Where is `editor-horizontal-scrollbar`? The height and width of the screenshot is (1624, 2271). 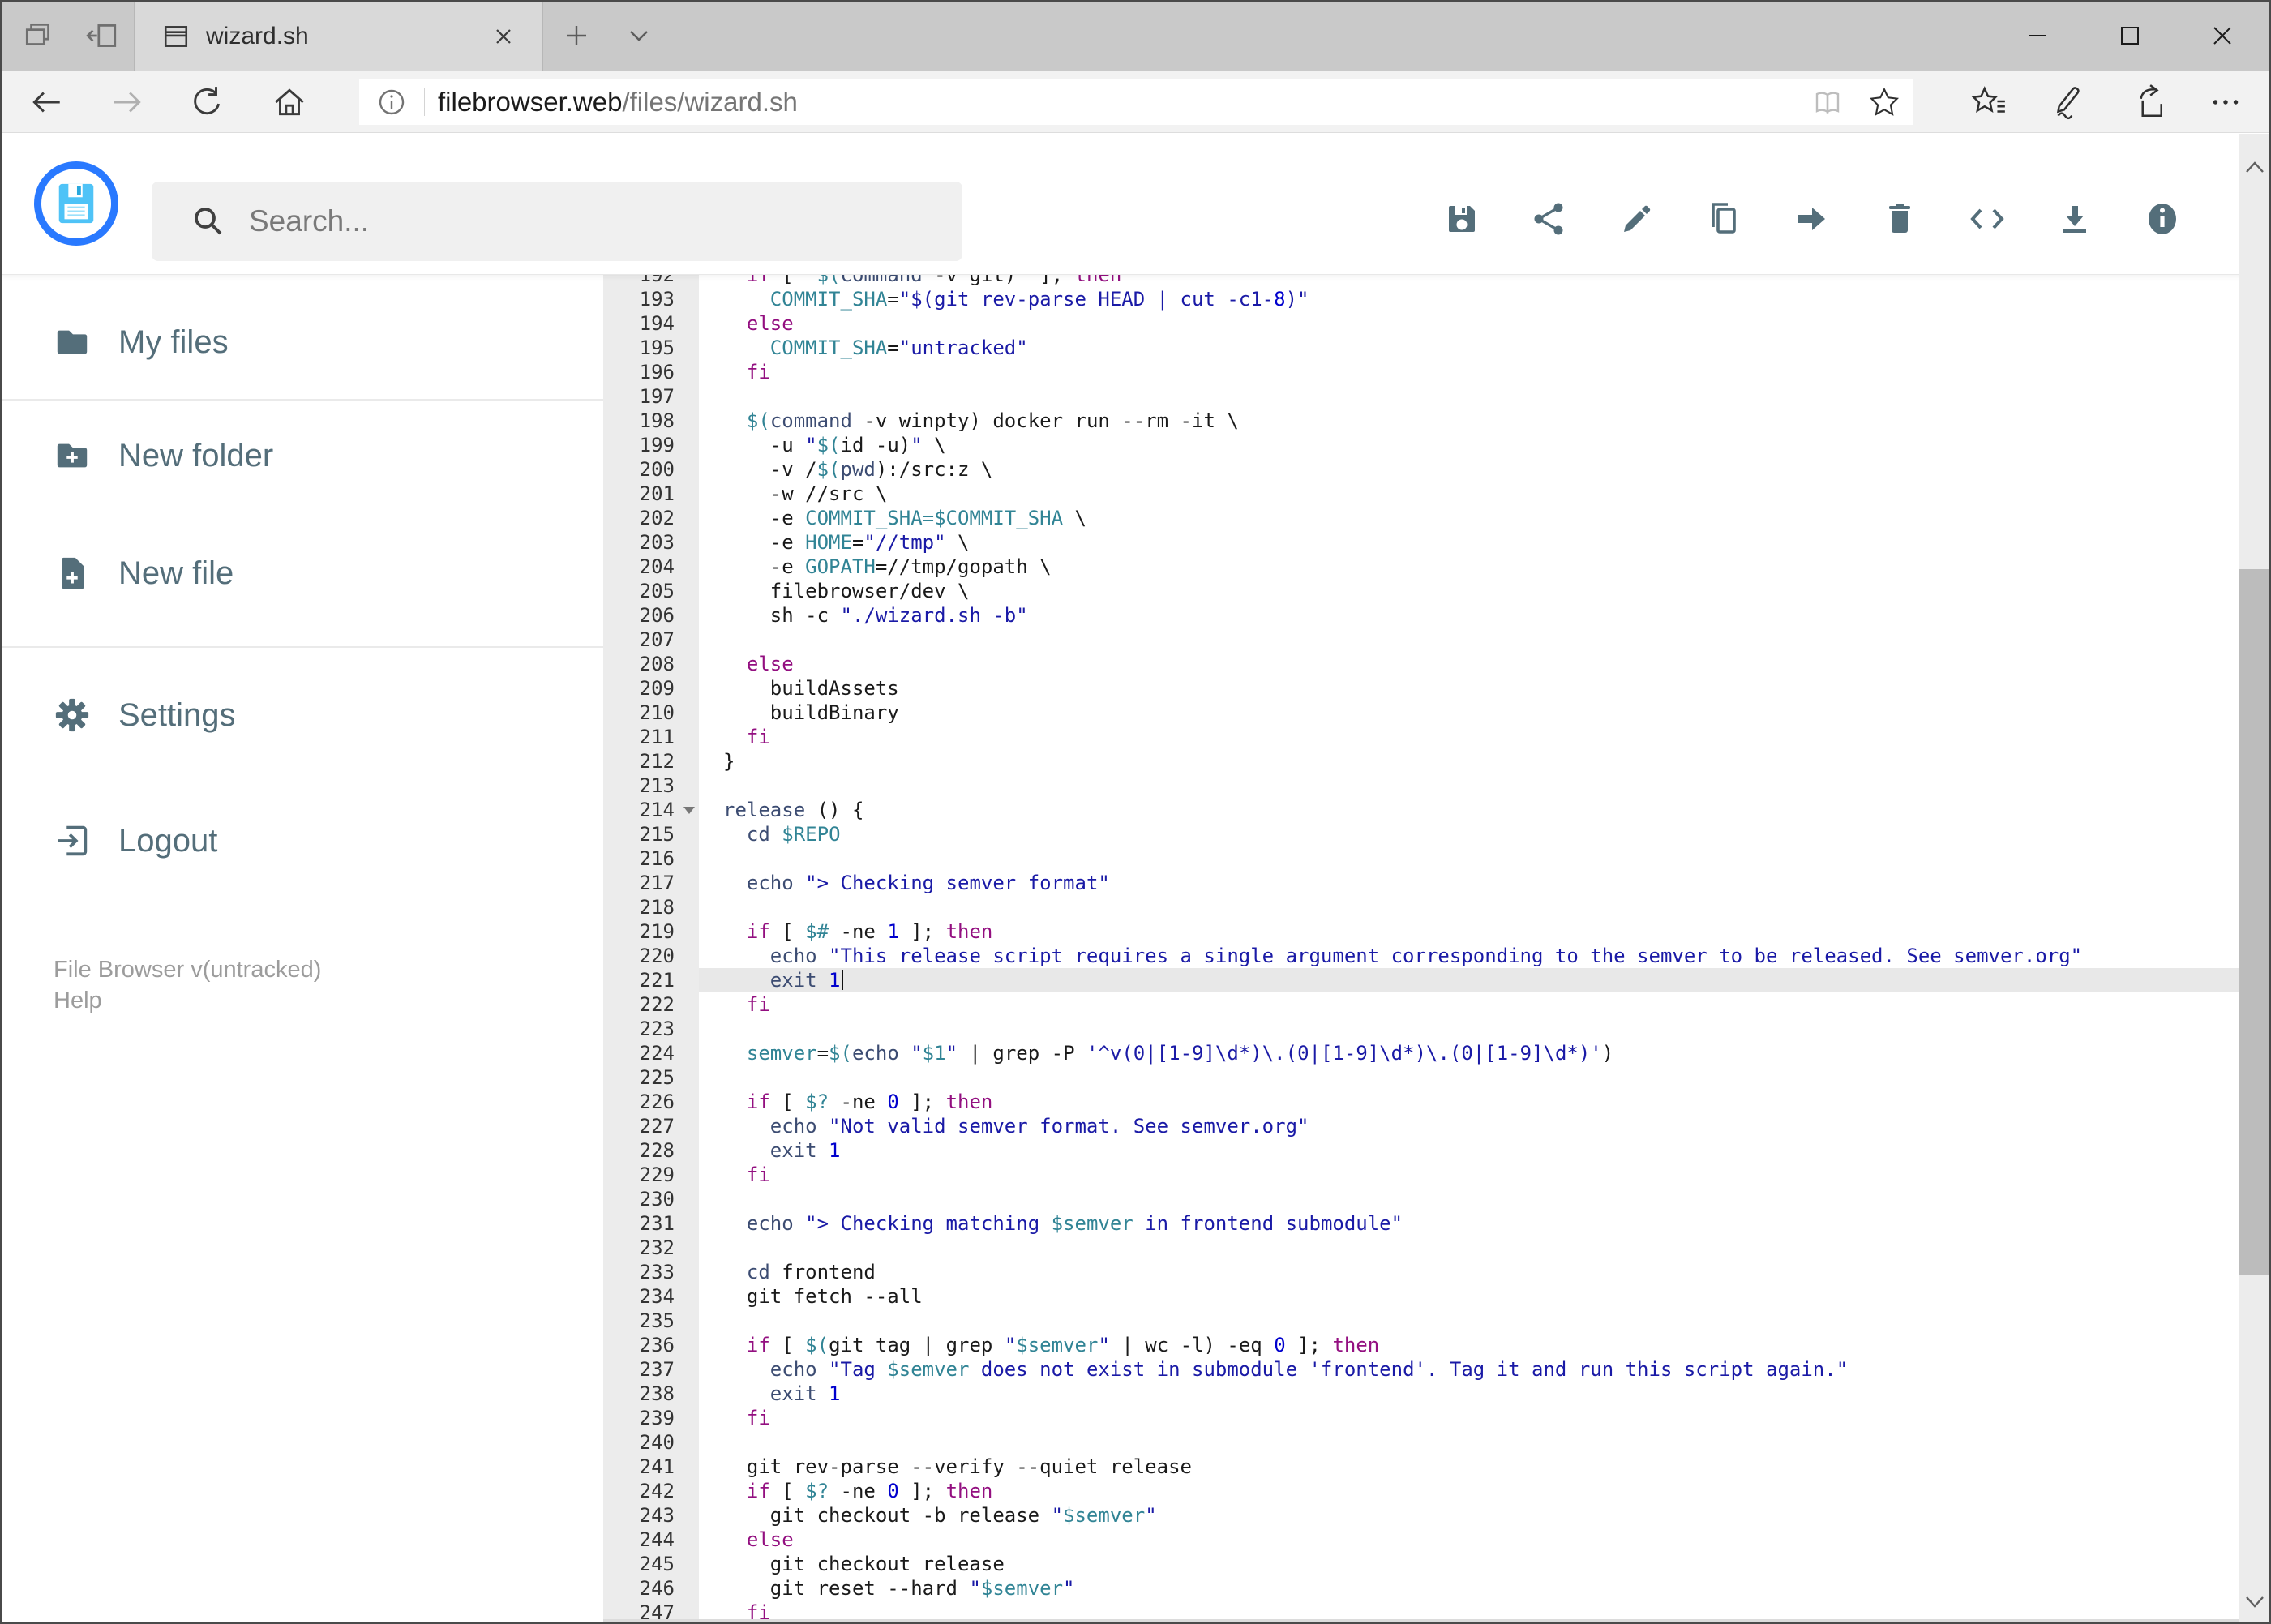 editor-horizontal-scrollbar is located at coordinates (1422, 1621).